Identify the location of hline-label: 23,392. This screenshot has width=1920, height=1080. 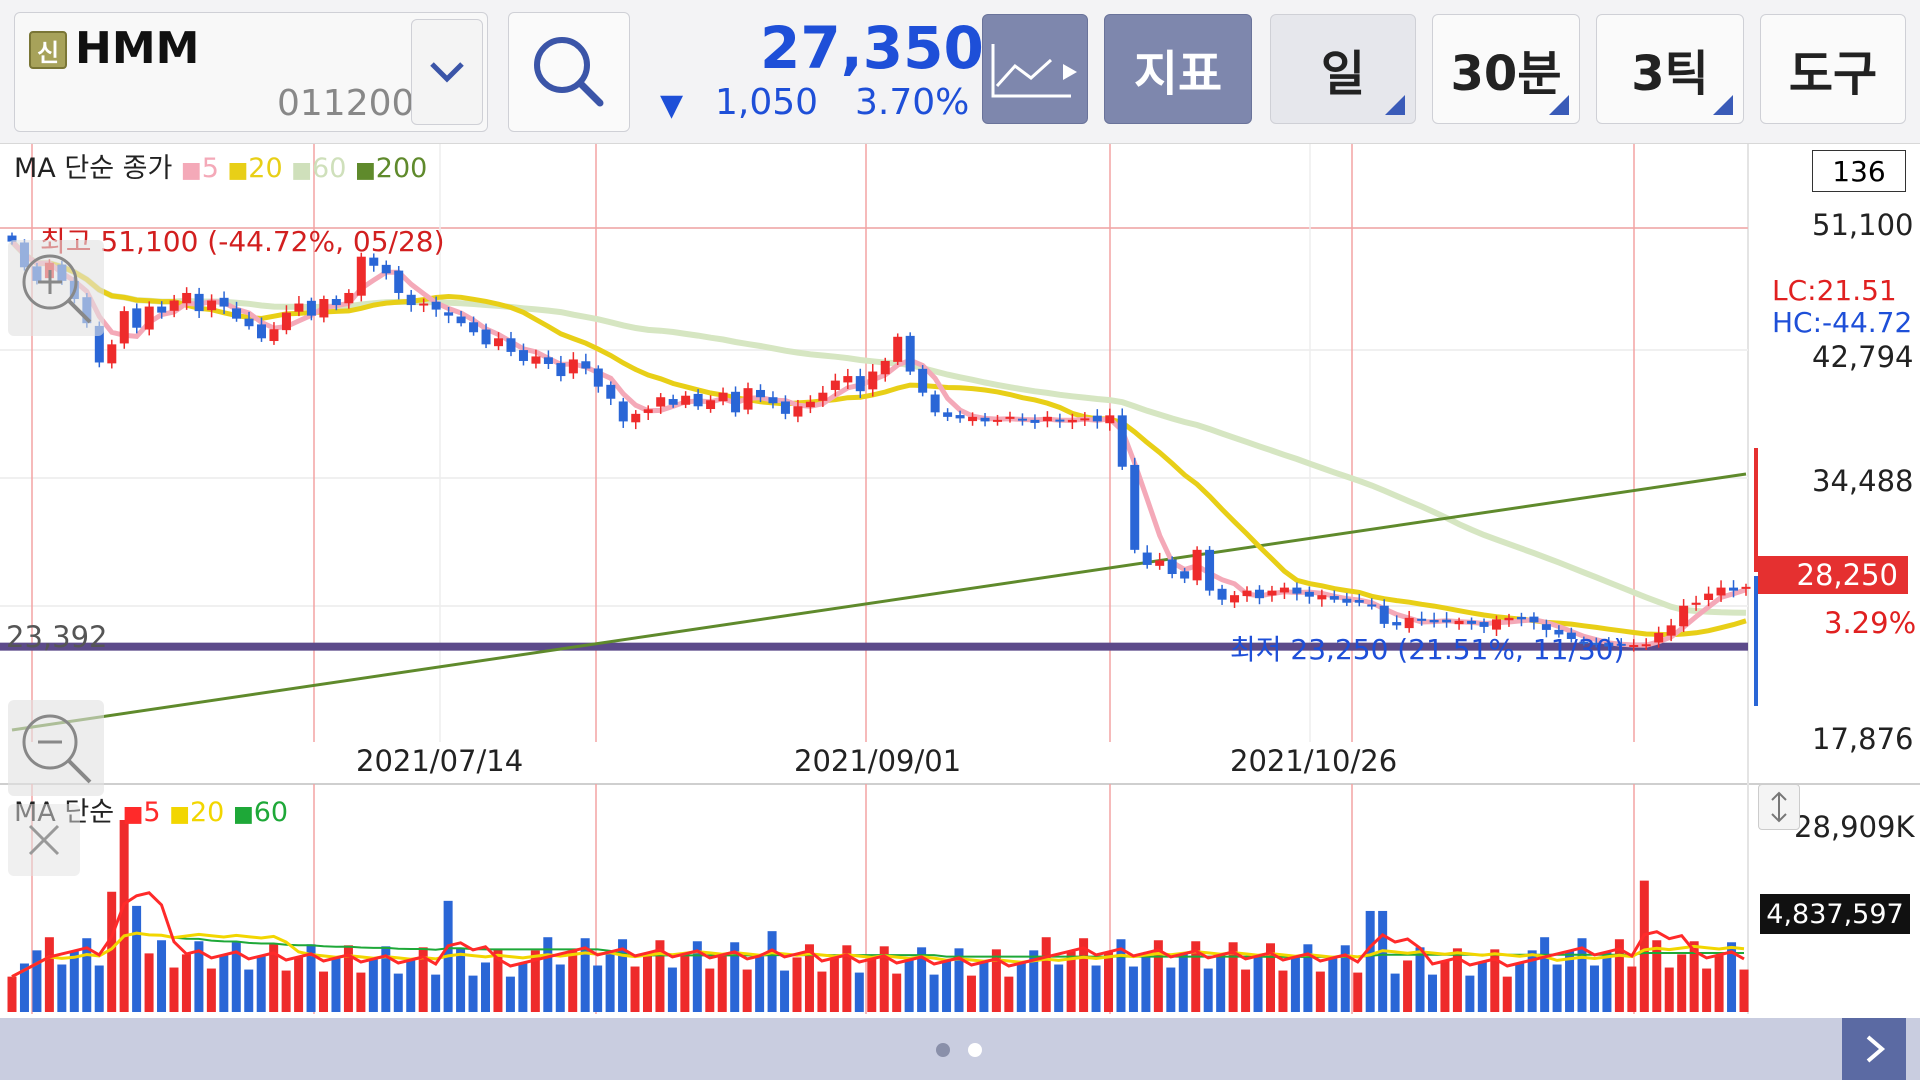
(57, 637).